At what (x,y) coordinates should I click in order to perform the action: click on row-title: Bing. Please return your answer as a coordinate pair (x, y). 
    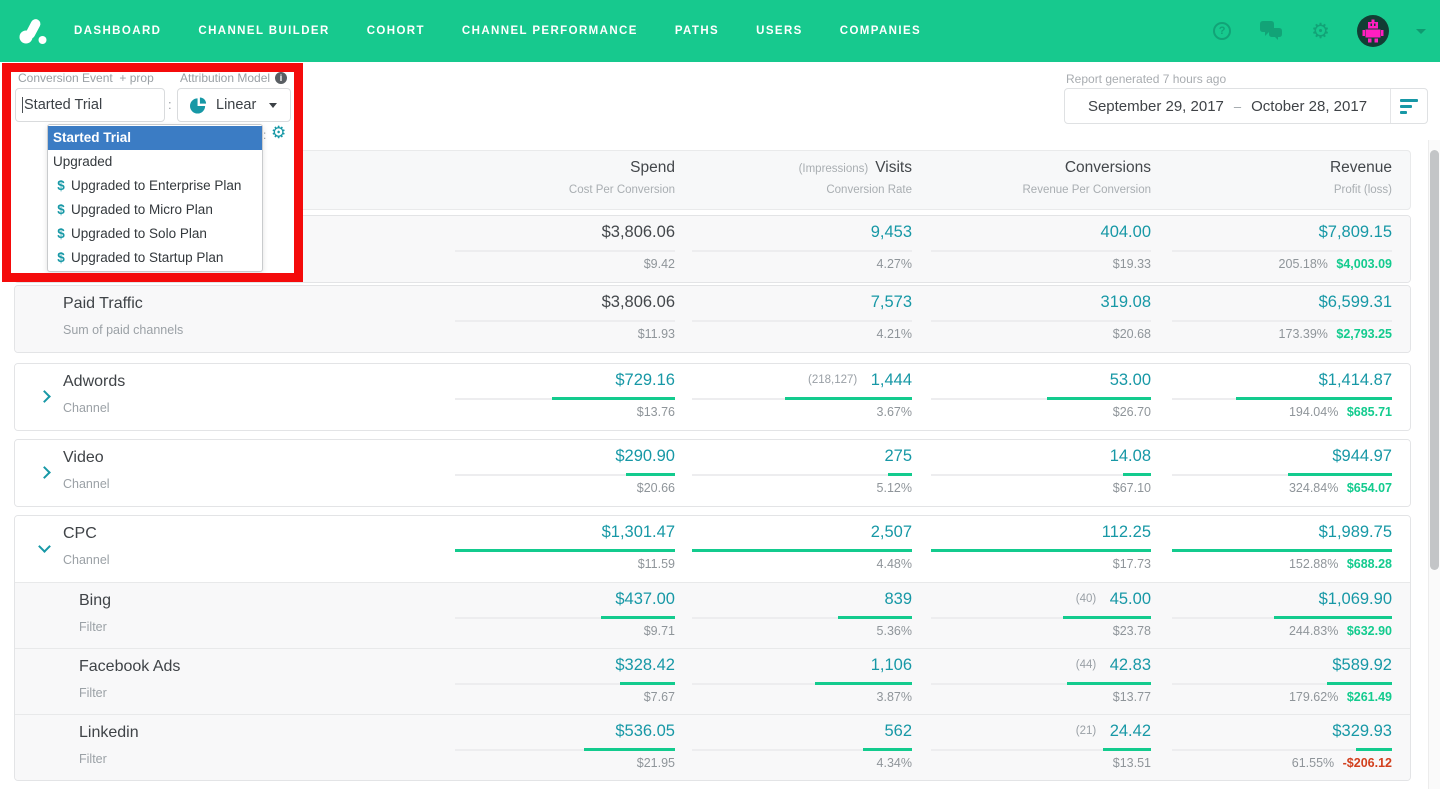
    Looking at the image, I should click on (95, 601).